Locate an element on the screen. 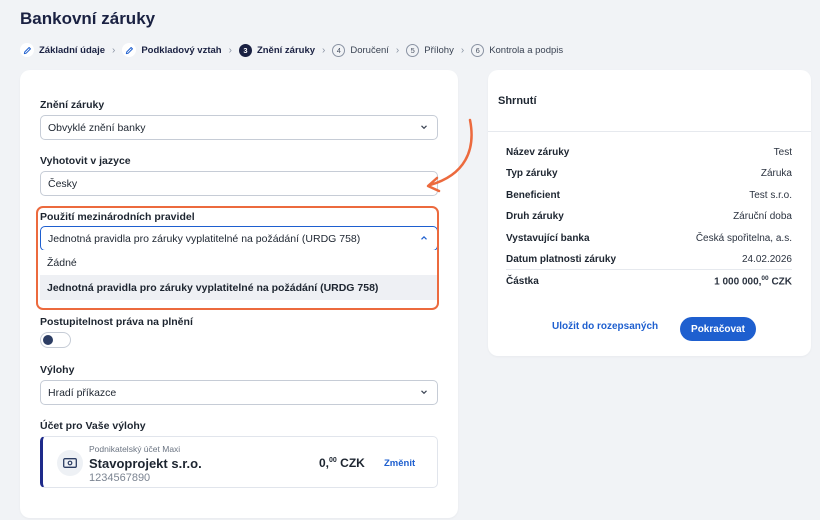 This screenshot has height=520, width=820. summary-total-value: 1 000 000,00 CZK is located at coordinates (753, 281).